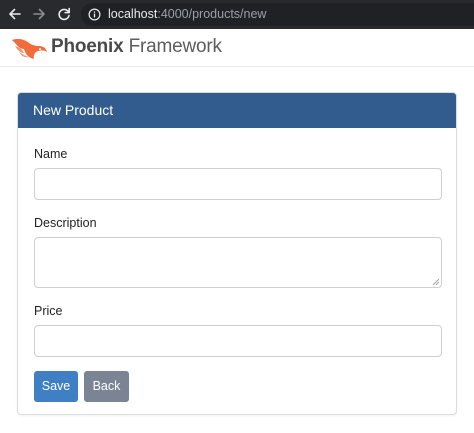 This screenshot has width=474, height=433. What do you see at coordinates (56, 386) in the screenshot?
I see `save-button: Save` at bounding box center [56, 386].